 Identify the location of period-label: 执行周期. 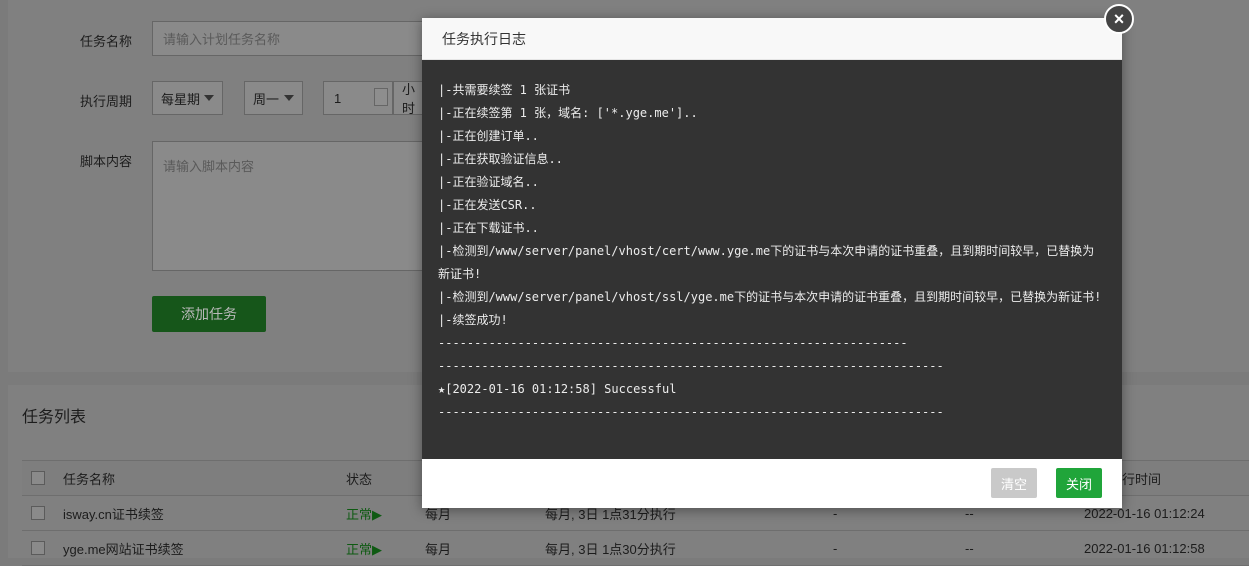
(106, 101).